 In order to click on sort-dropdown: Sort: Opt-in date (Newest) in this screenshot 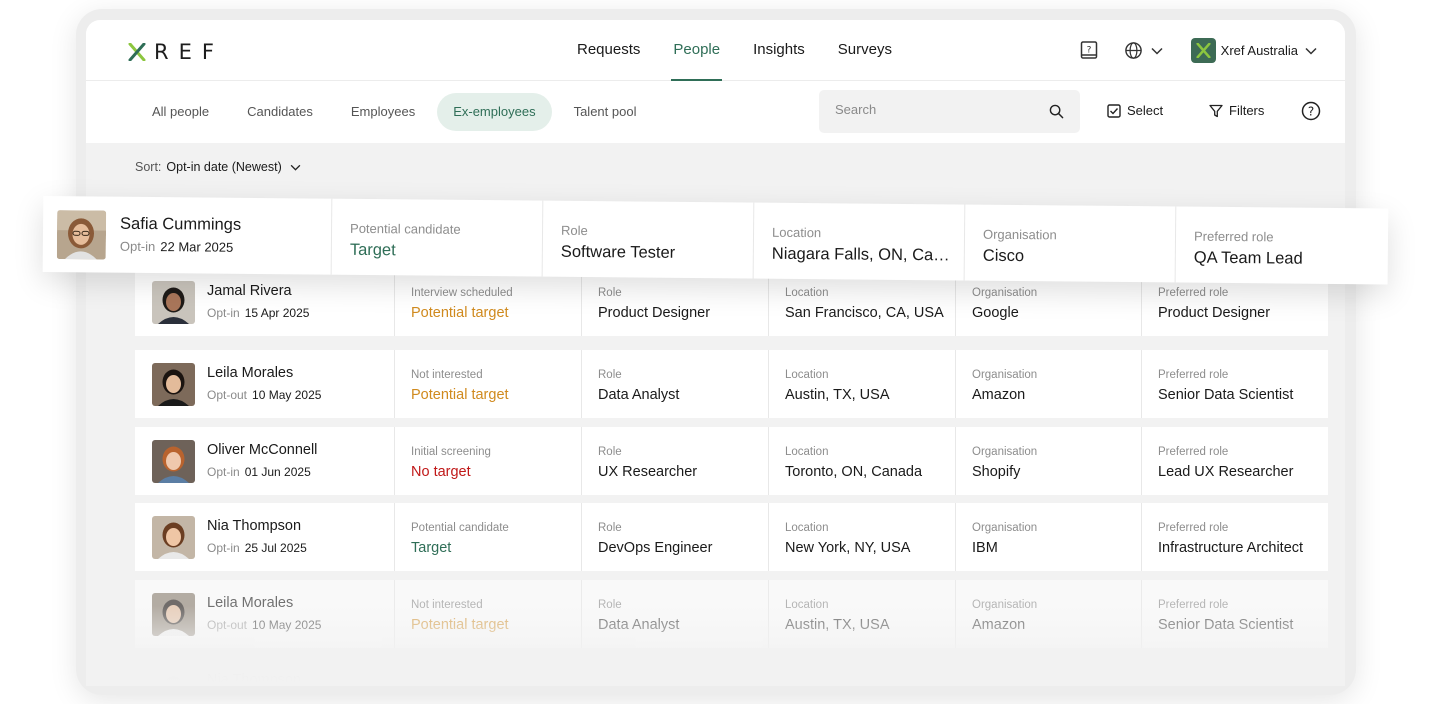, I will do `click(218, 167)`.